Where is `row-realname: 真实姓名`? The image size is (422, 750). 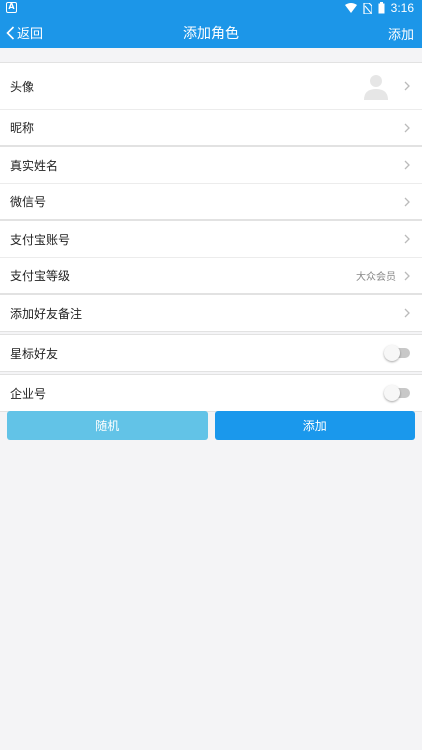
row-realname: 真实姓名 is located at coordinates (211, 165).